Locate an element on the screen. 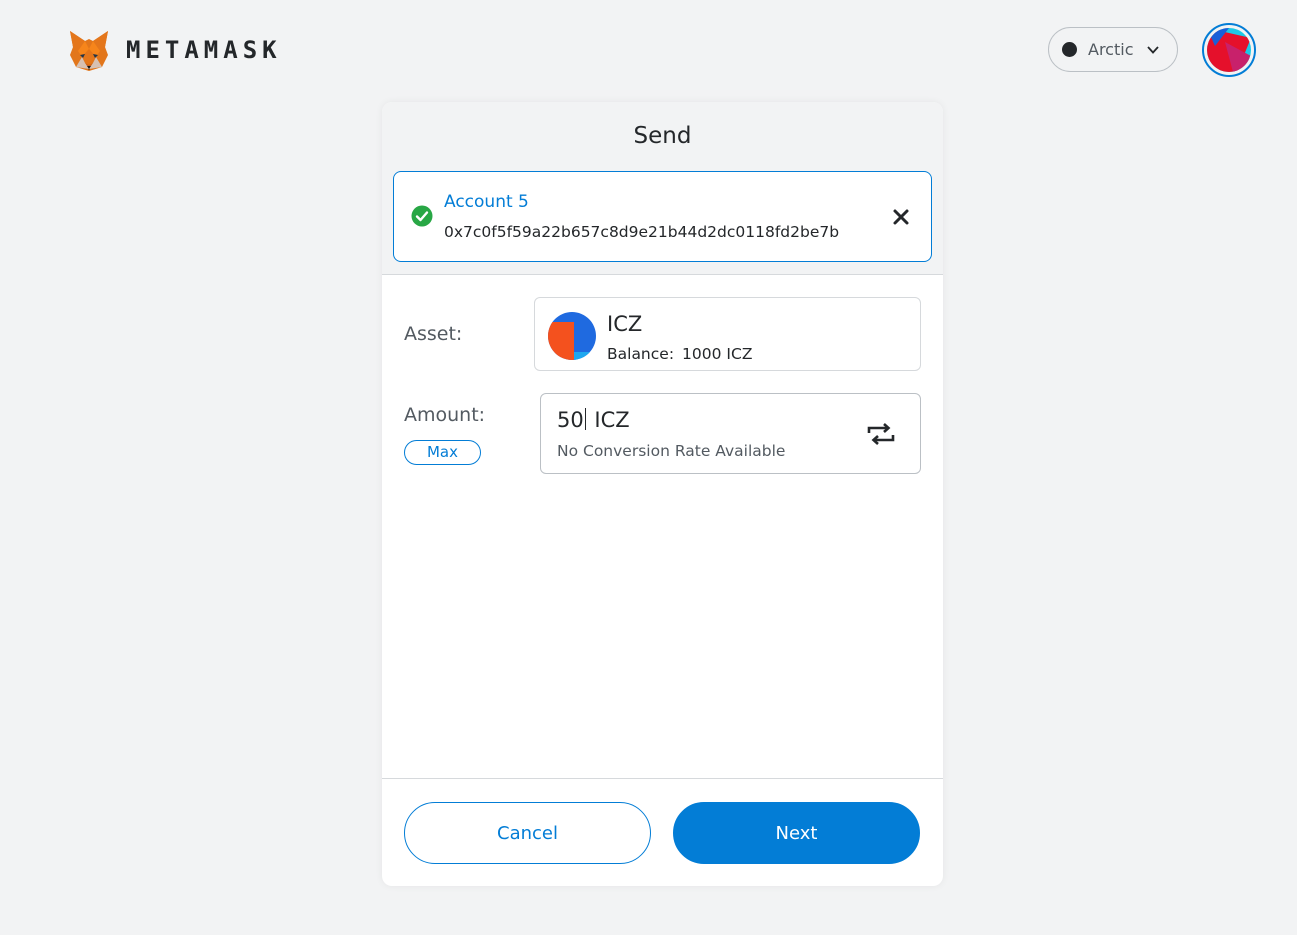 The height and width of the screenshot is (935, 1297). metamask-logo: METAMASK is located at coordinates (174, 50).